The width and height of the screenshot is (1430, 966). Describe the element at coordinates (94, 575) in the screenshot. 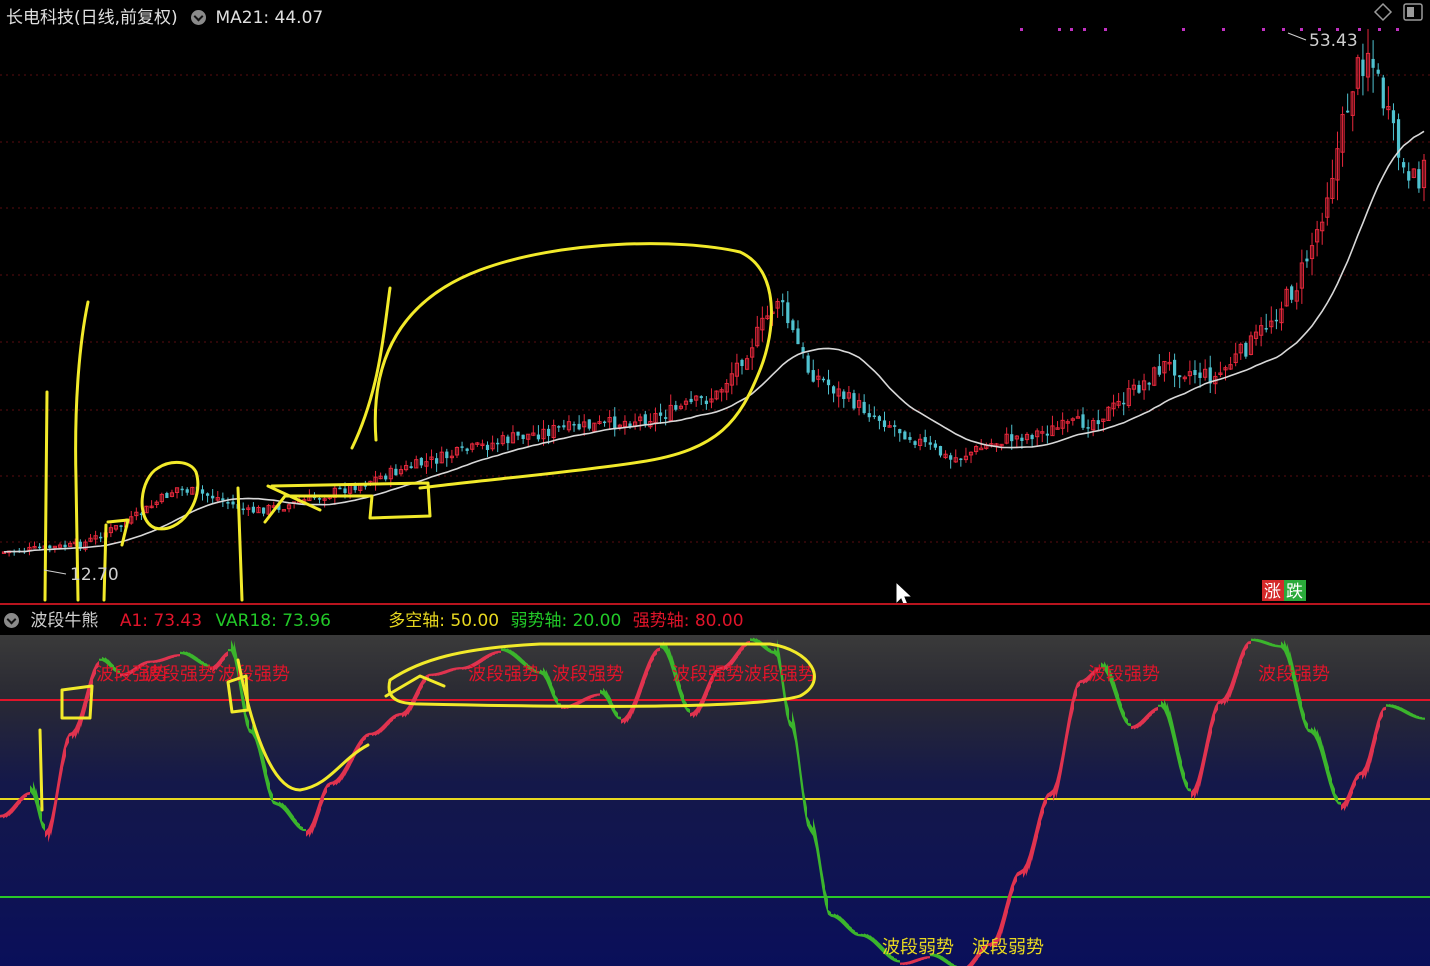

I see `low-price-label: 12.70` at that location.